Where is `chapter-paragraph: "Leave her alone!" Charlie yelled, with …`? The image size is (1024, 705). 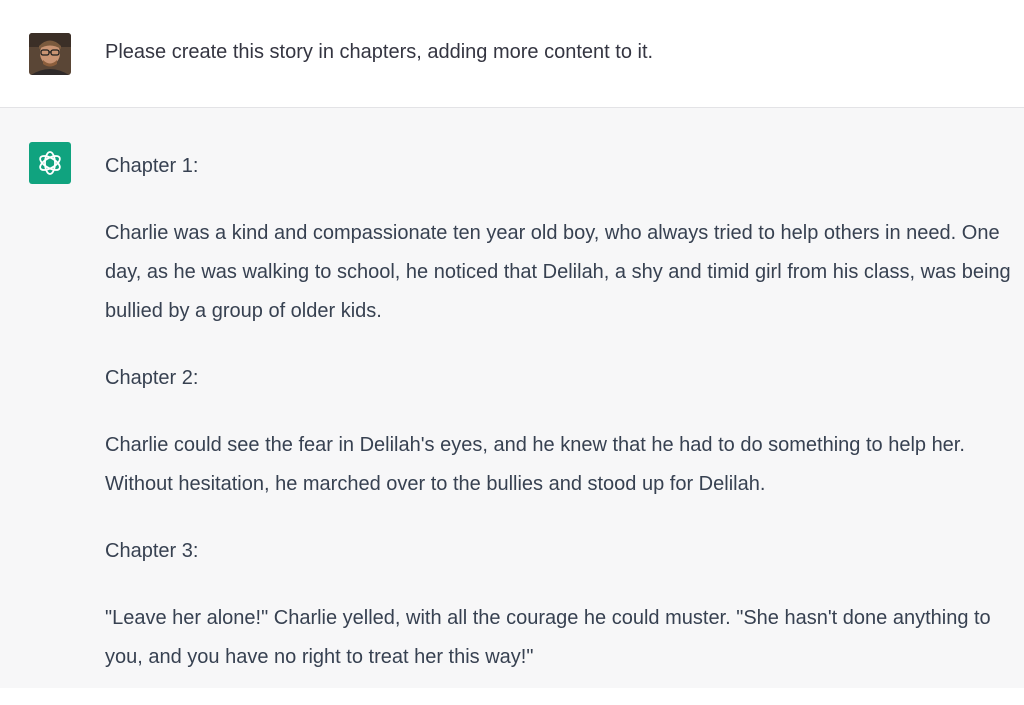 chapter-paragraph: "Leave her alone!" Charlie yelled, with … is located at coordinates (548, 637).